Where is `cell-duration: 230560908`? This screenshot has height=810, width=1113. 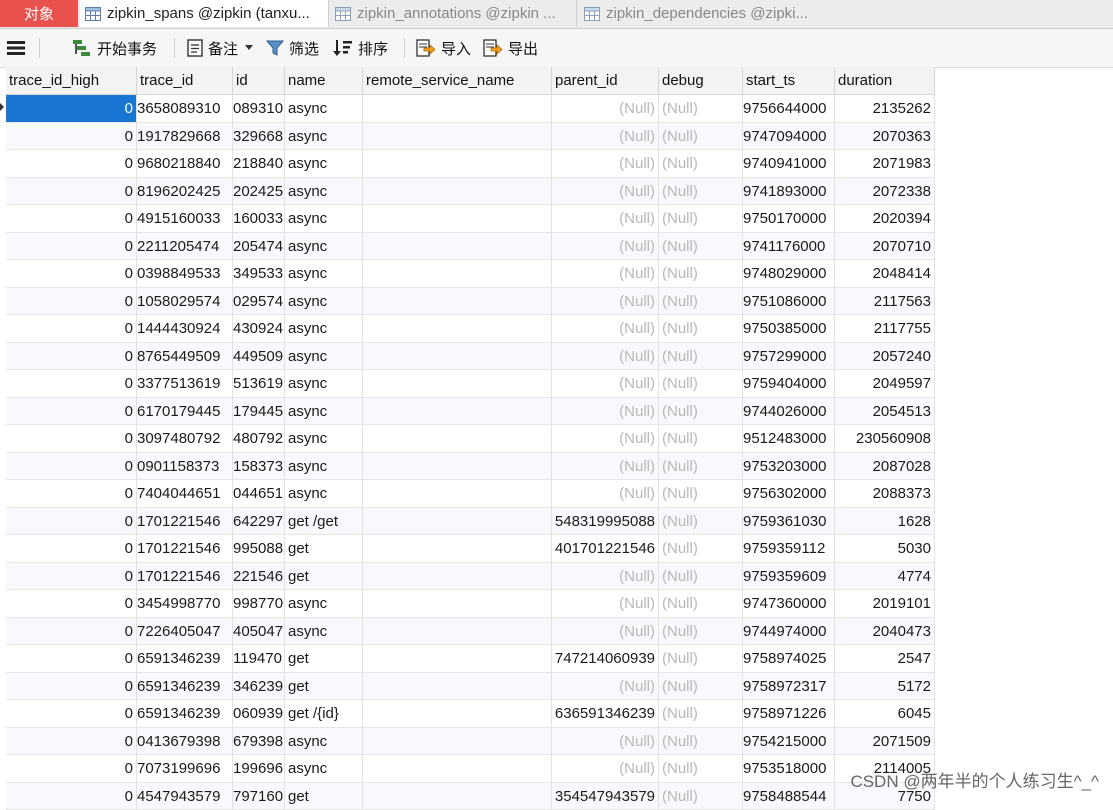 cell-duration: 230560908 is located at coordinates (885, 438).